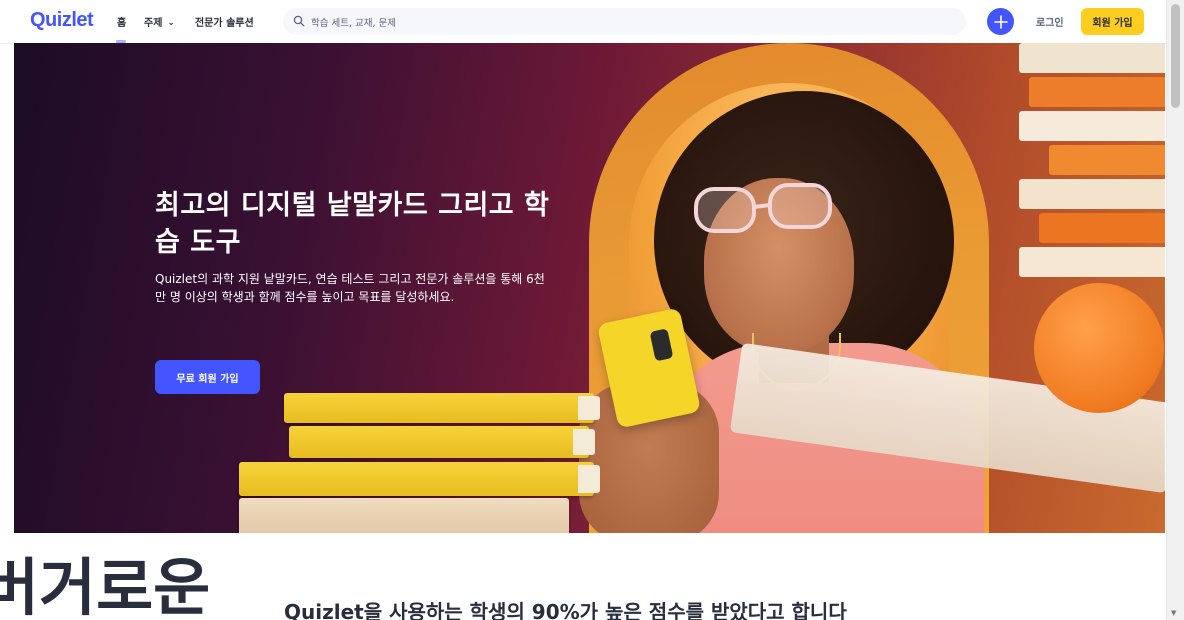 The width and height of the screenshot is (1184, 620). Describe the element at coordinates (1173, 613) in the screenshot. I see `scroll-down-arrow-icon: ▼` at that location.